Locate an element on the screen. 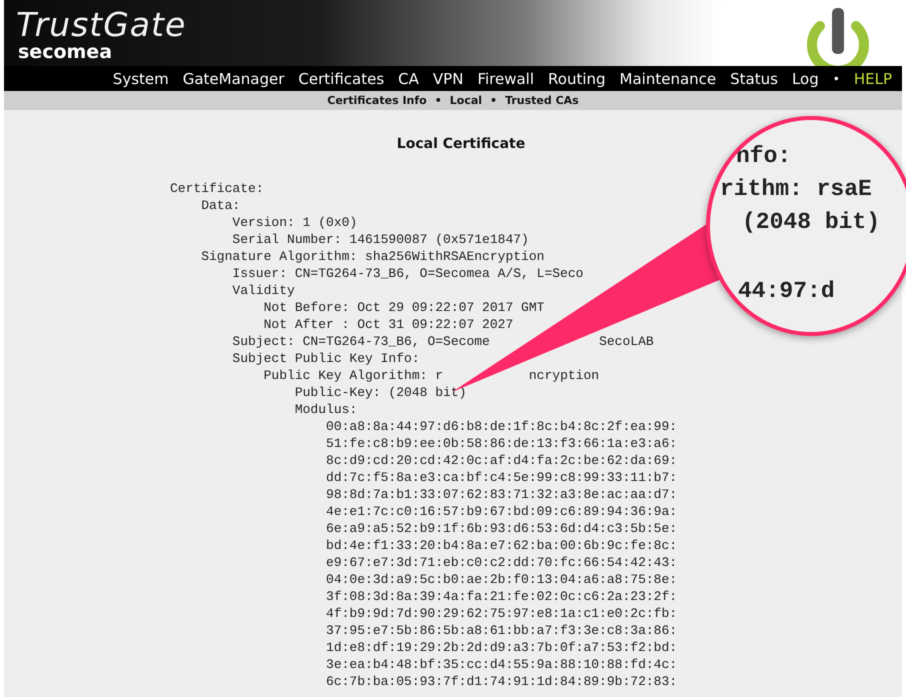  certificate-text-fragment: ncryption is located at coordinates (564, 375).